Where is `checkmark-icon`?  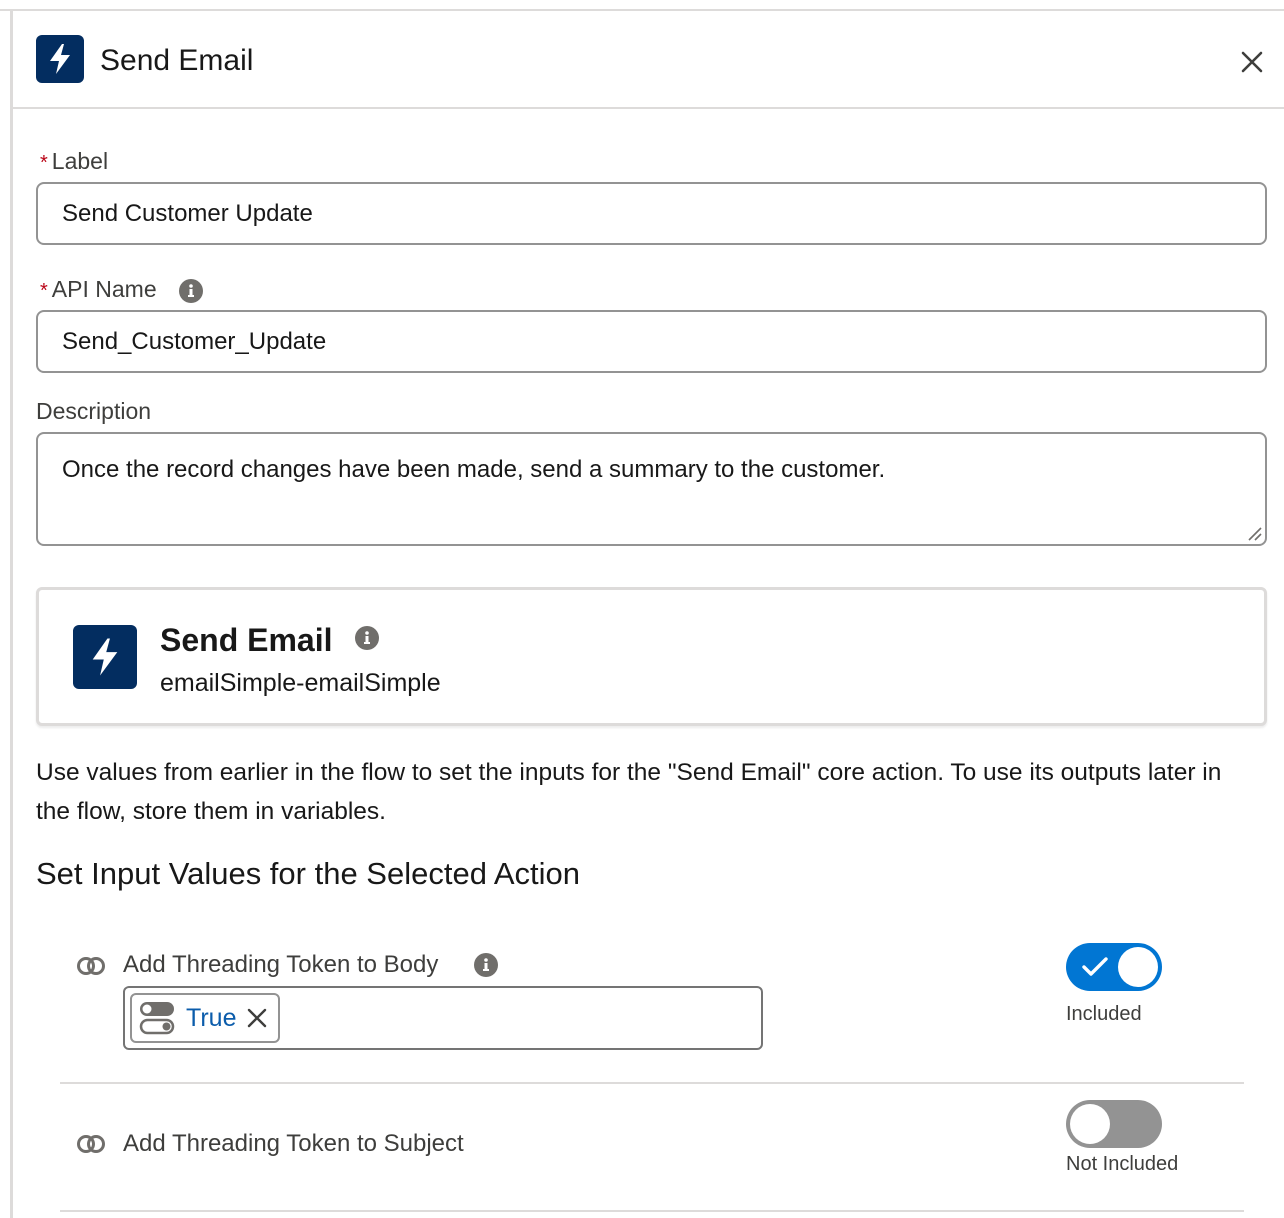
checkmark-icon is located at coordinates (1095, 966).